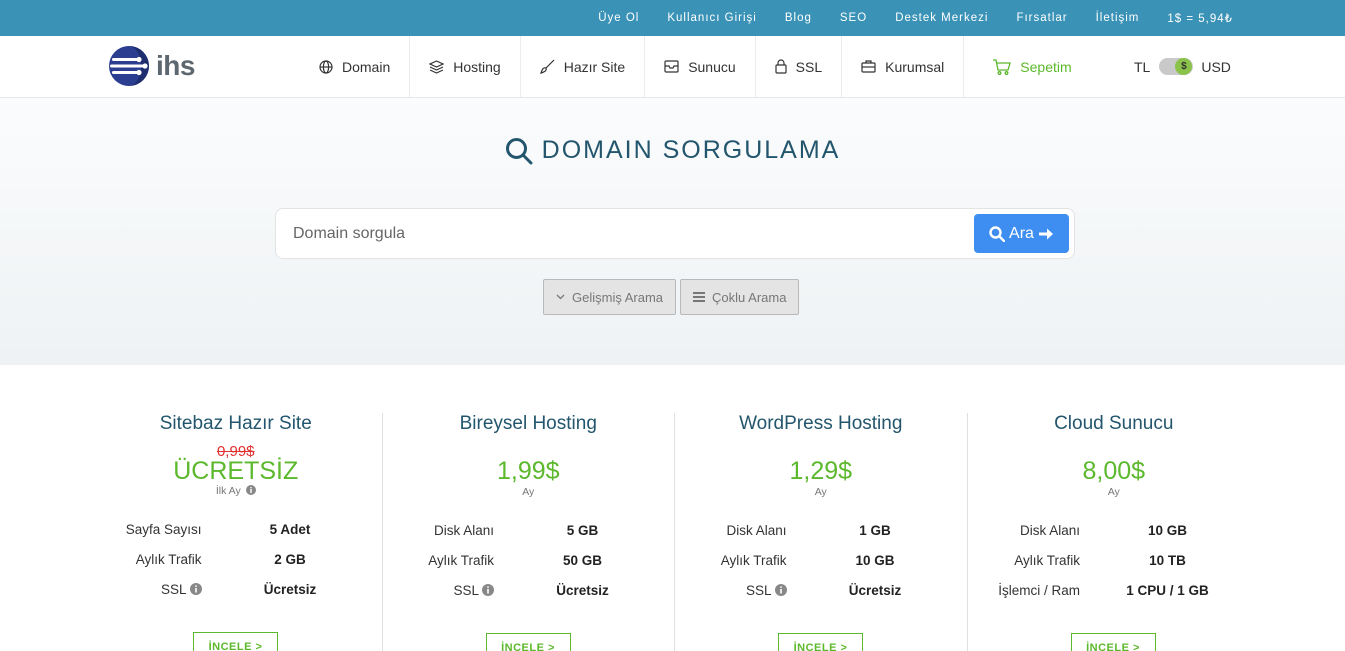 This screenshot has width=1345, height=651. I want to click on product-title: Cloud Sunucu, so click(1114, 423).